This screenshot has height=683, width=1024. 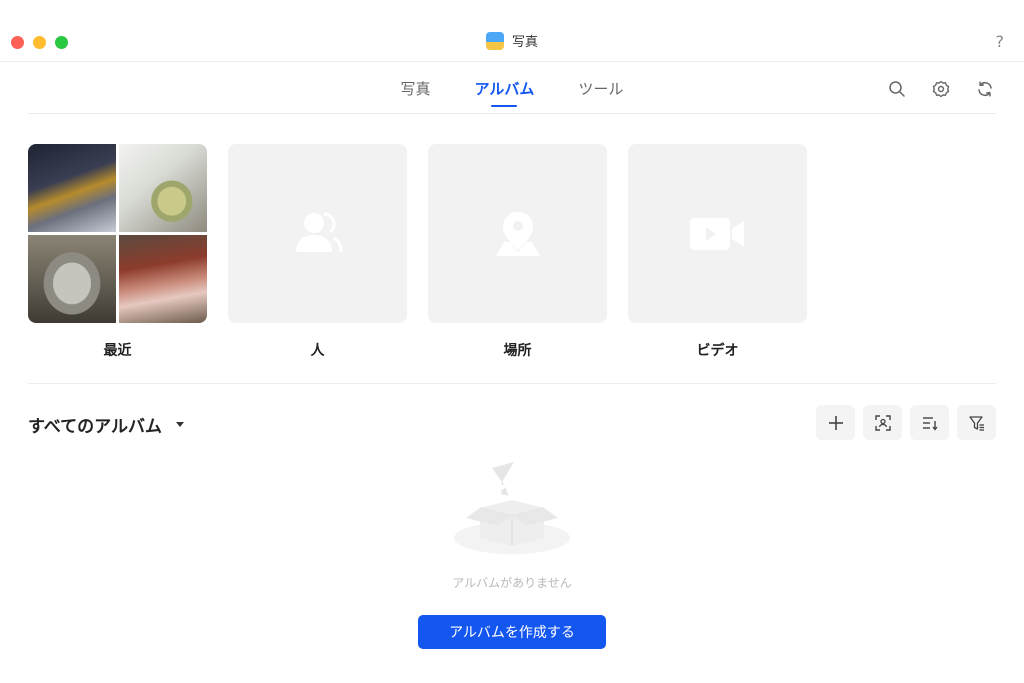 I want to click on card-people: 人, so click(x=317, y=252).